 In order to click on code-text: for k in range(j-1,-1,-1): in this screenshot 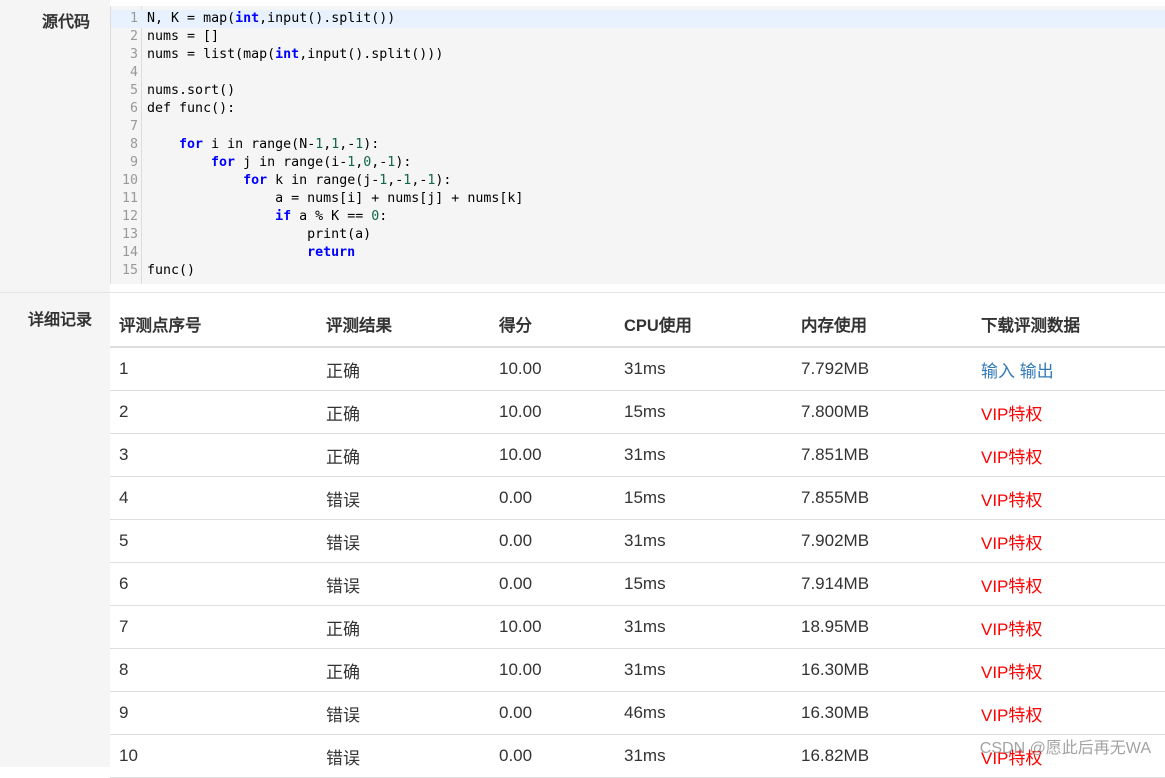, I will do `click(347, 180)`.